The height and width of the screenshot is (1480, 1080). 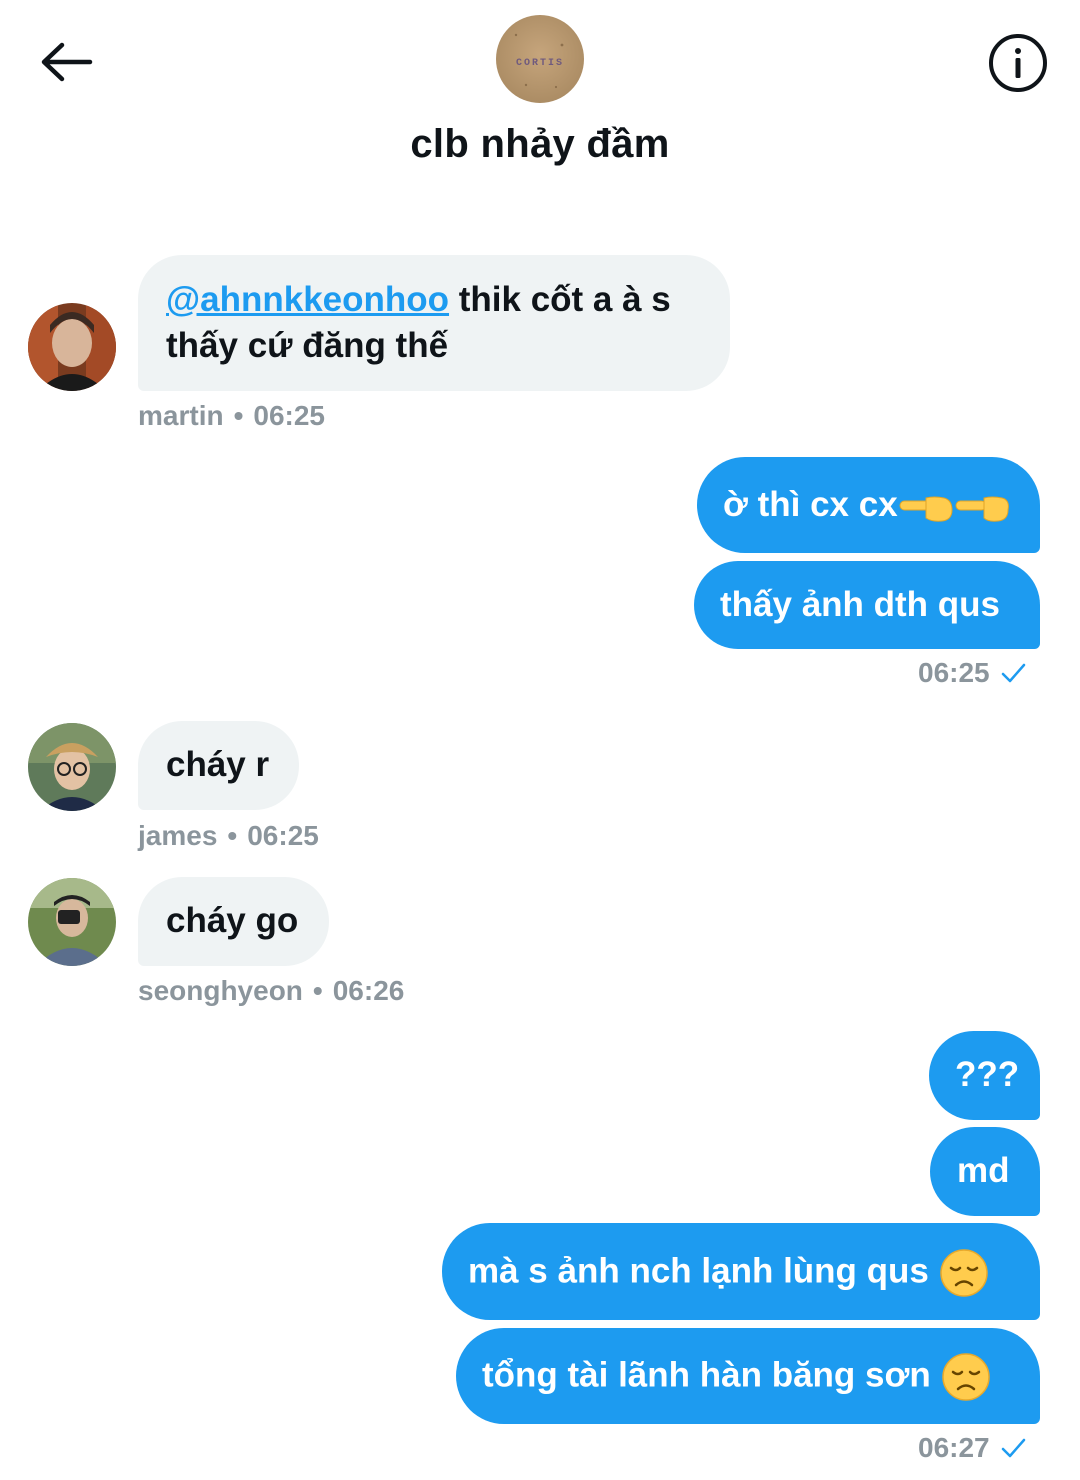 I want to click on message-text: cháy go, so click(x=232, y=920).